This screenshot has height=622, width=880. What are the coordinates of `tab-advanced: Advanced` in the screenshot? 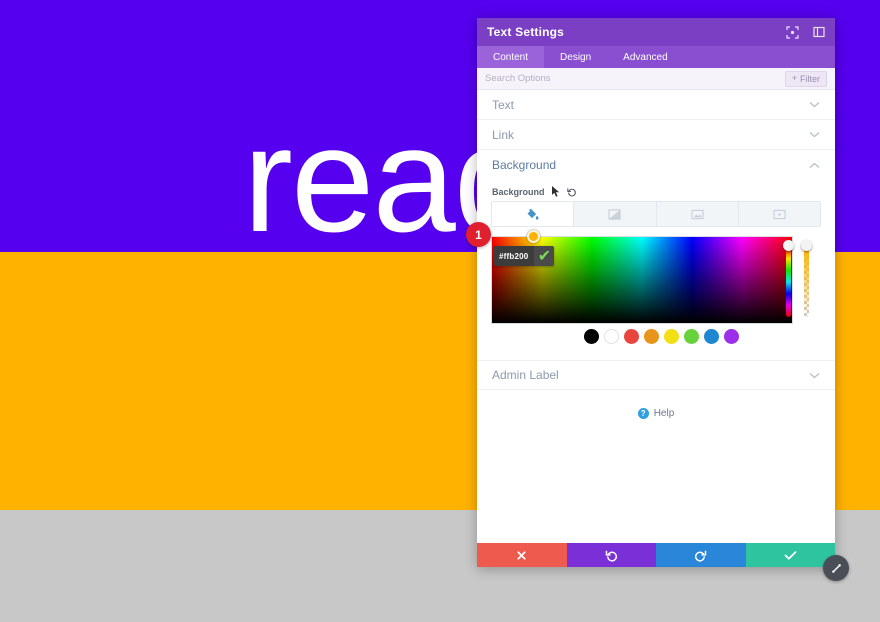 It's located at (645, 57).